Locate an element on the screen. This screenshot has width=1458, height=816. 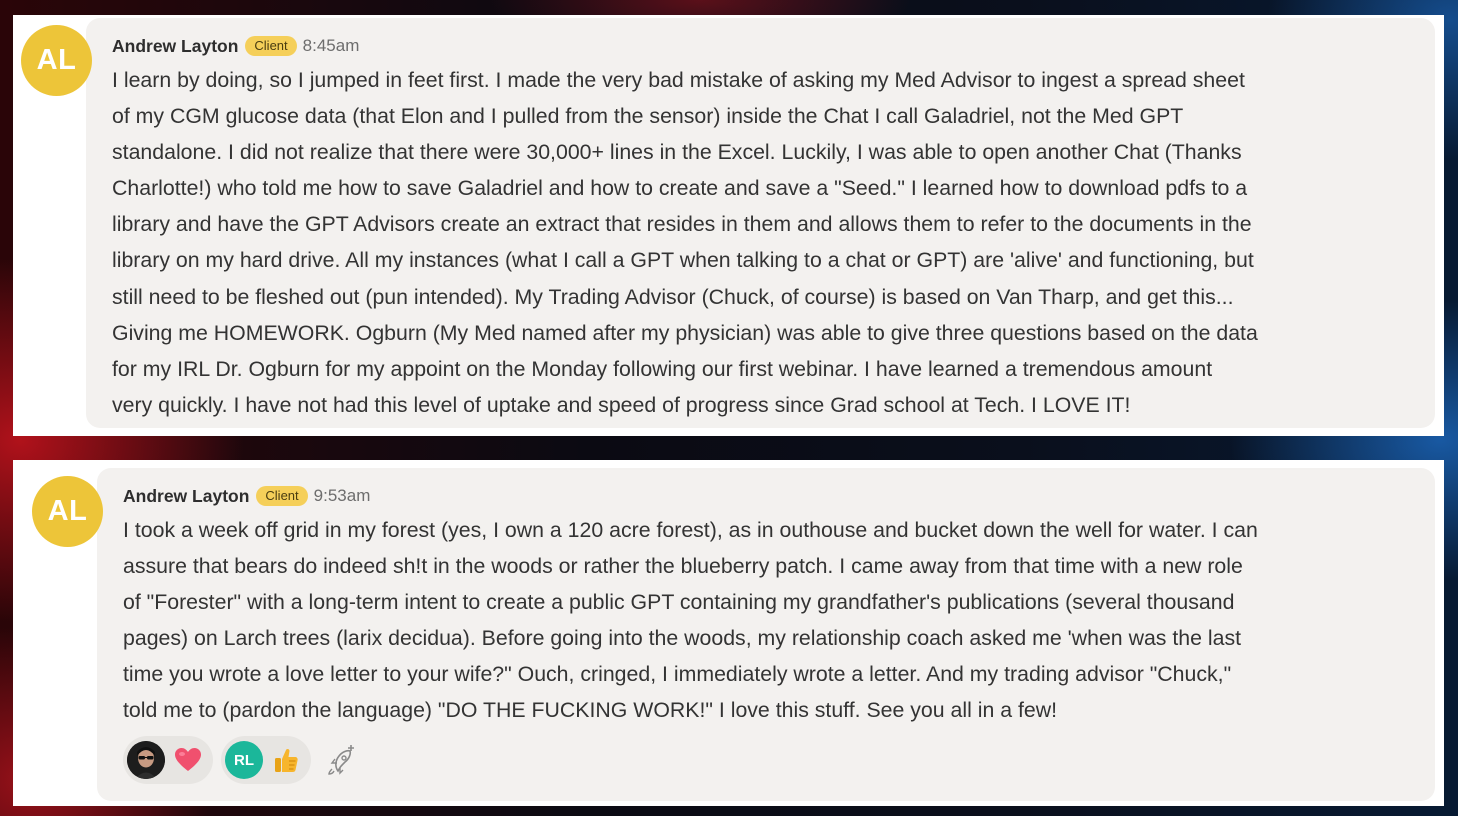
reactions-bar: RL is located at coordinates (241, 760).